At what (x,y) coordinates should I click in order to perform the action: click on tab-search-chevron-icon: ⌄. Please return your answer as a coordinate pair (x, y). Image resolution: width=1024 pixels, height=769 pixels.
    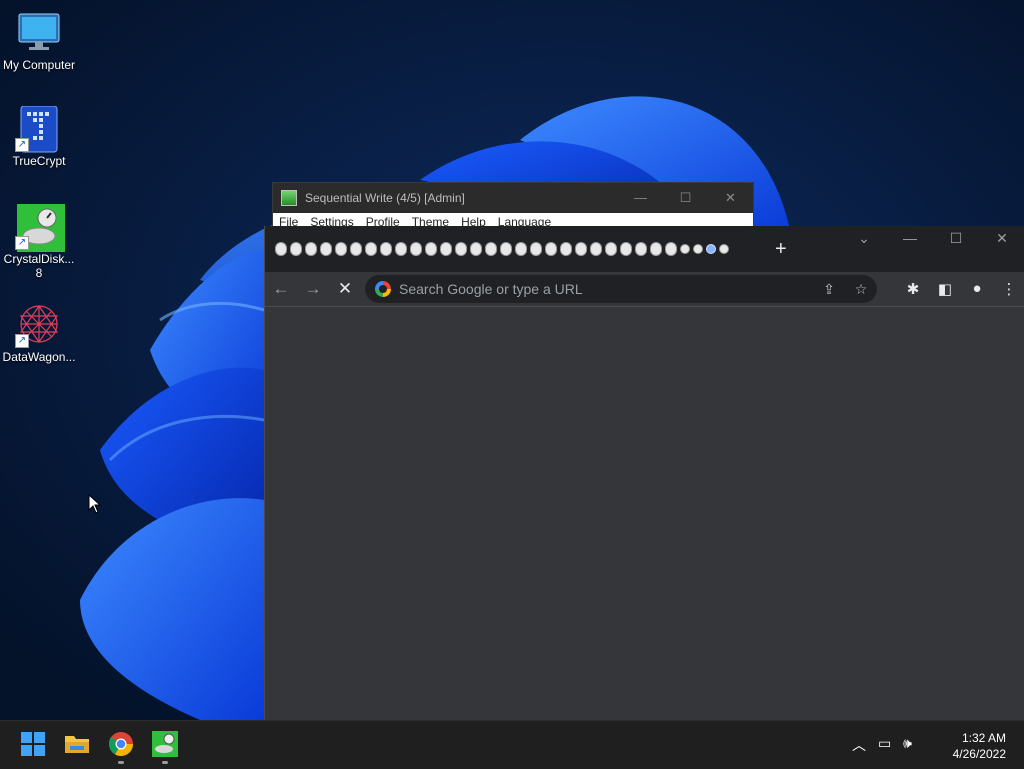
    Looking at the image, I should click on (864, 238).